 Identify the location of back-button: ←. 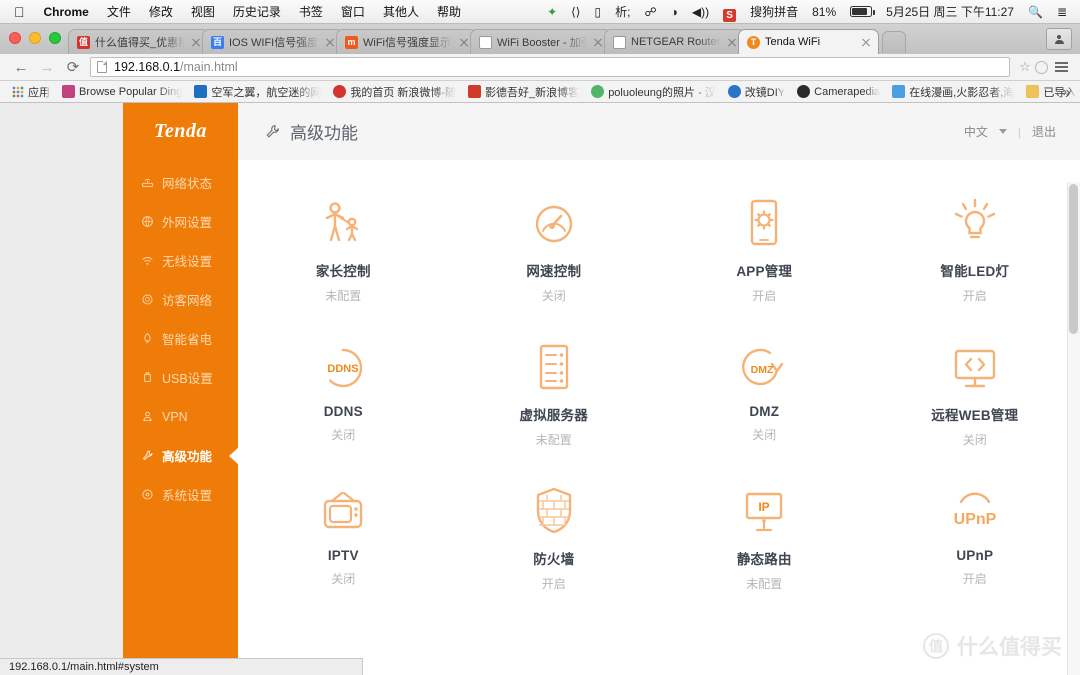
(21, 67).